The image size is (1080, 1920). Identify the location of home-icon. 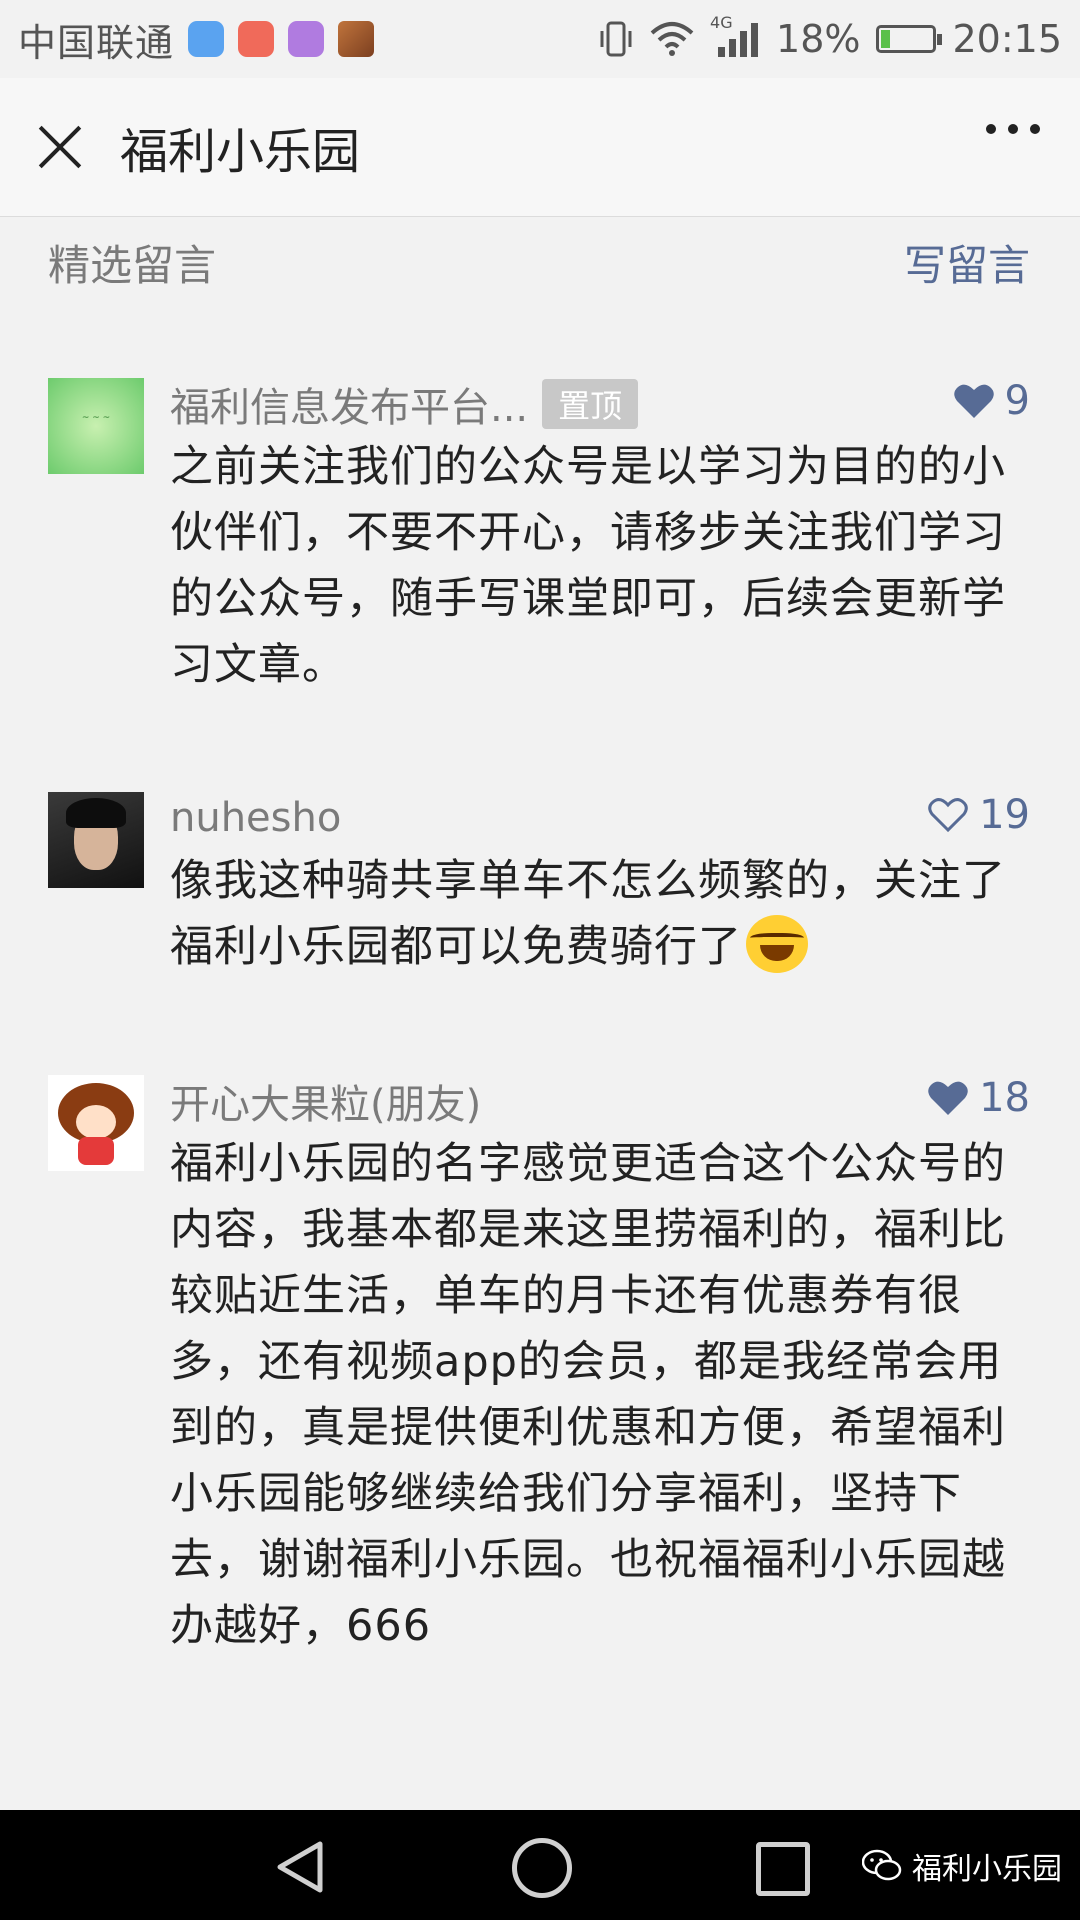
(542, 1868).